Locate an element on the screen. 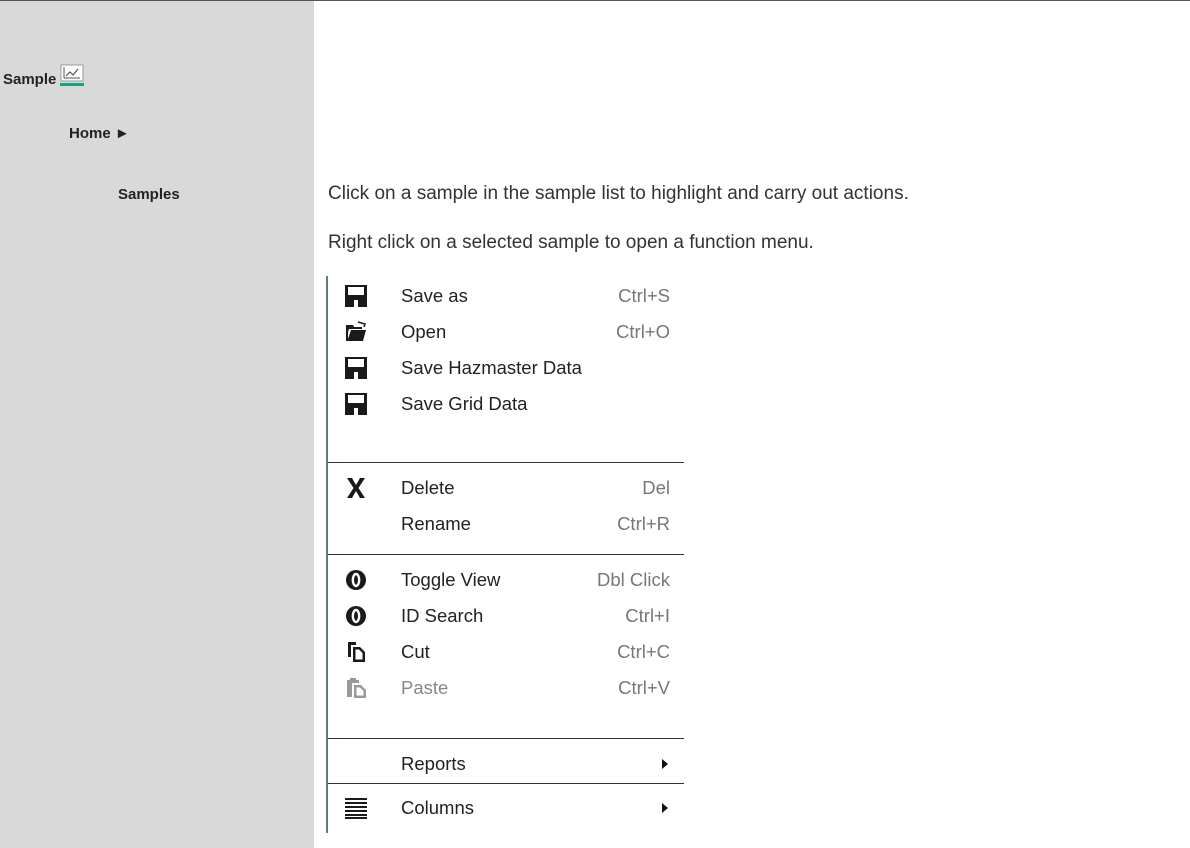 This screenshot has width=1190, height=848. breadcrumb-samples: Samples is located at coordinates (149, 194).